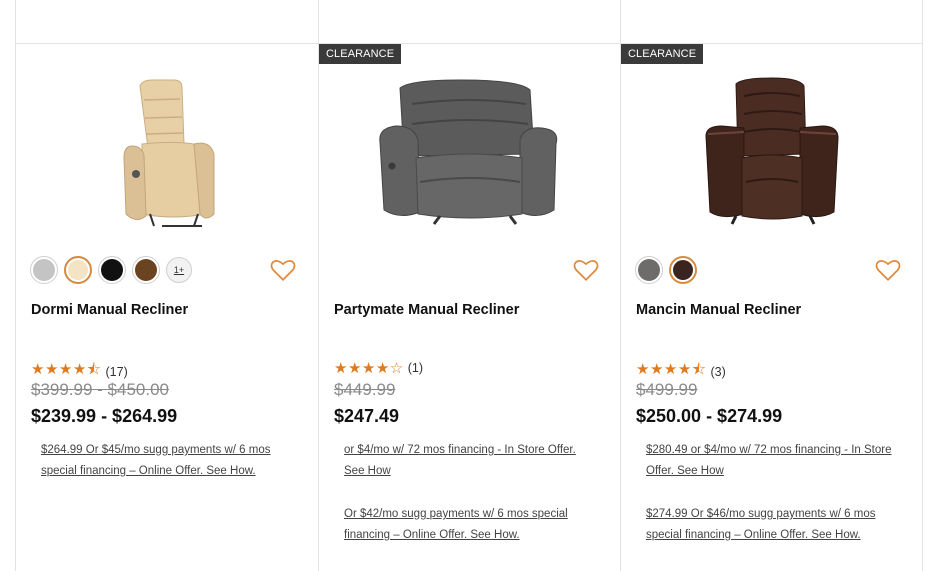 This screenshot has width=937, height=571. What do you see at coordinates (365, 389) in the screenshot?
I see `original-price: $449.99` at bounding box center [365, 389].